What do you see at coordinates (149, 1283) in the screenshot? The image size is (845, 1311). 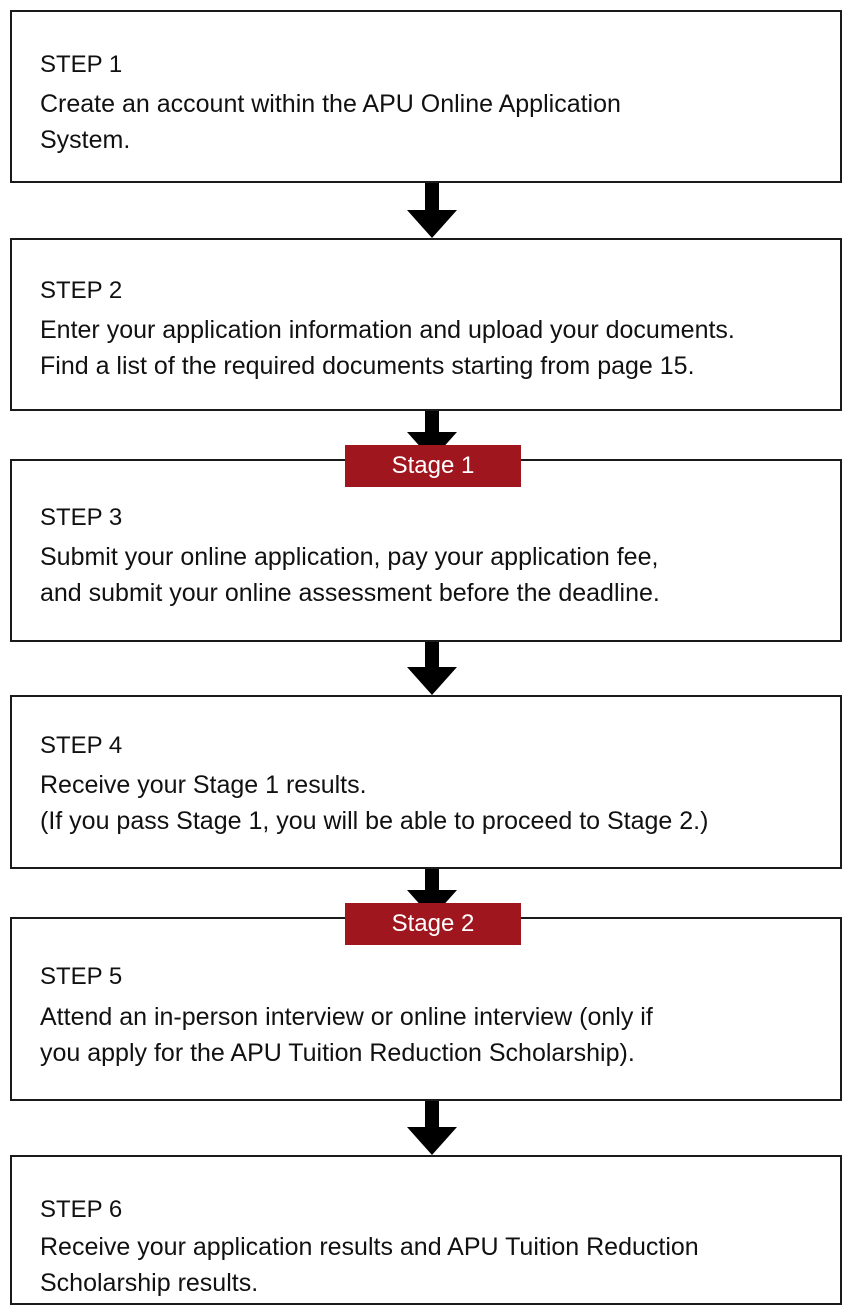 I see `step-6-text-line-2: Scholarship results.` at bounding box center [149, 1283].